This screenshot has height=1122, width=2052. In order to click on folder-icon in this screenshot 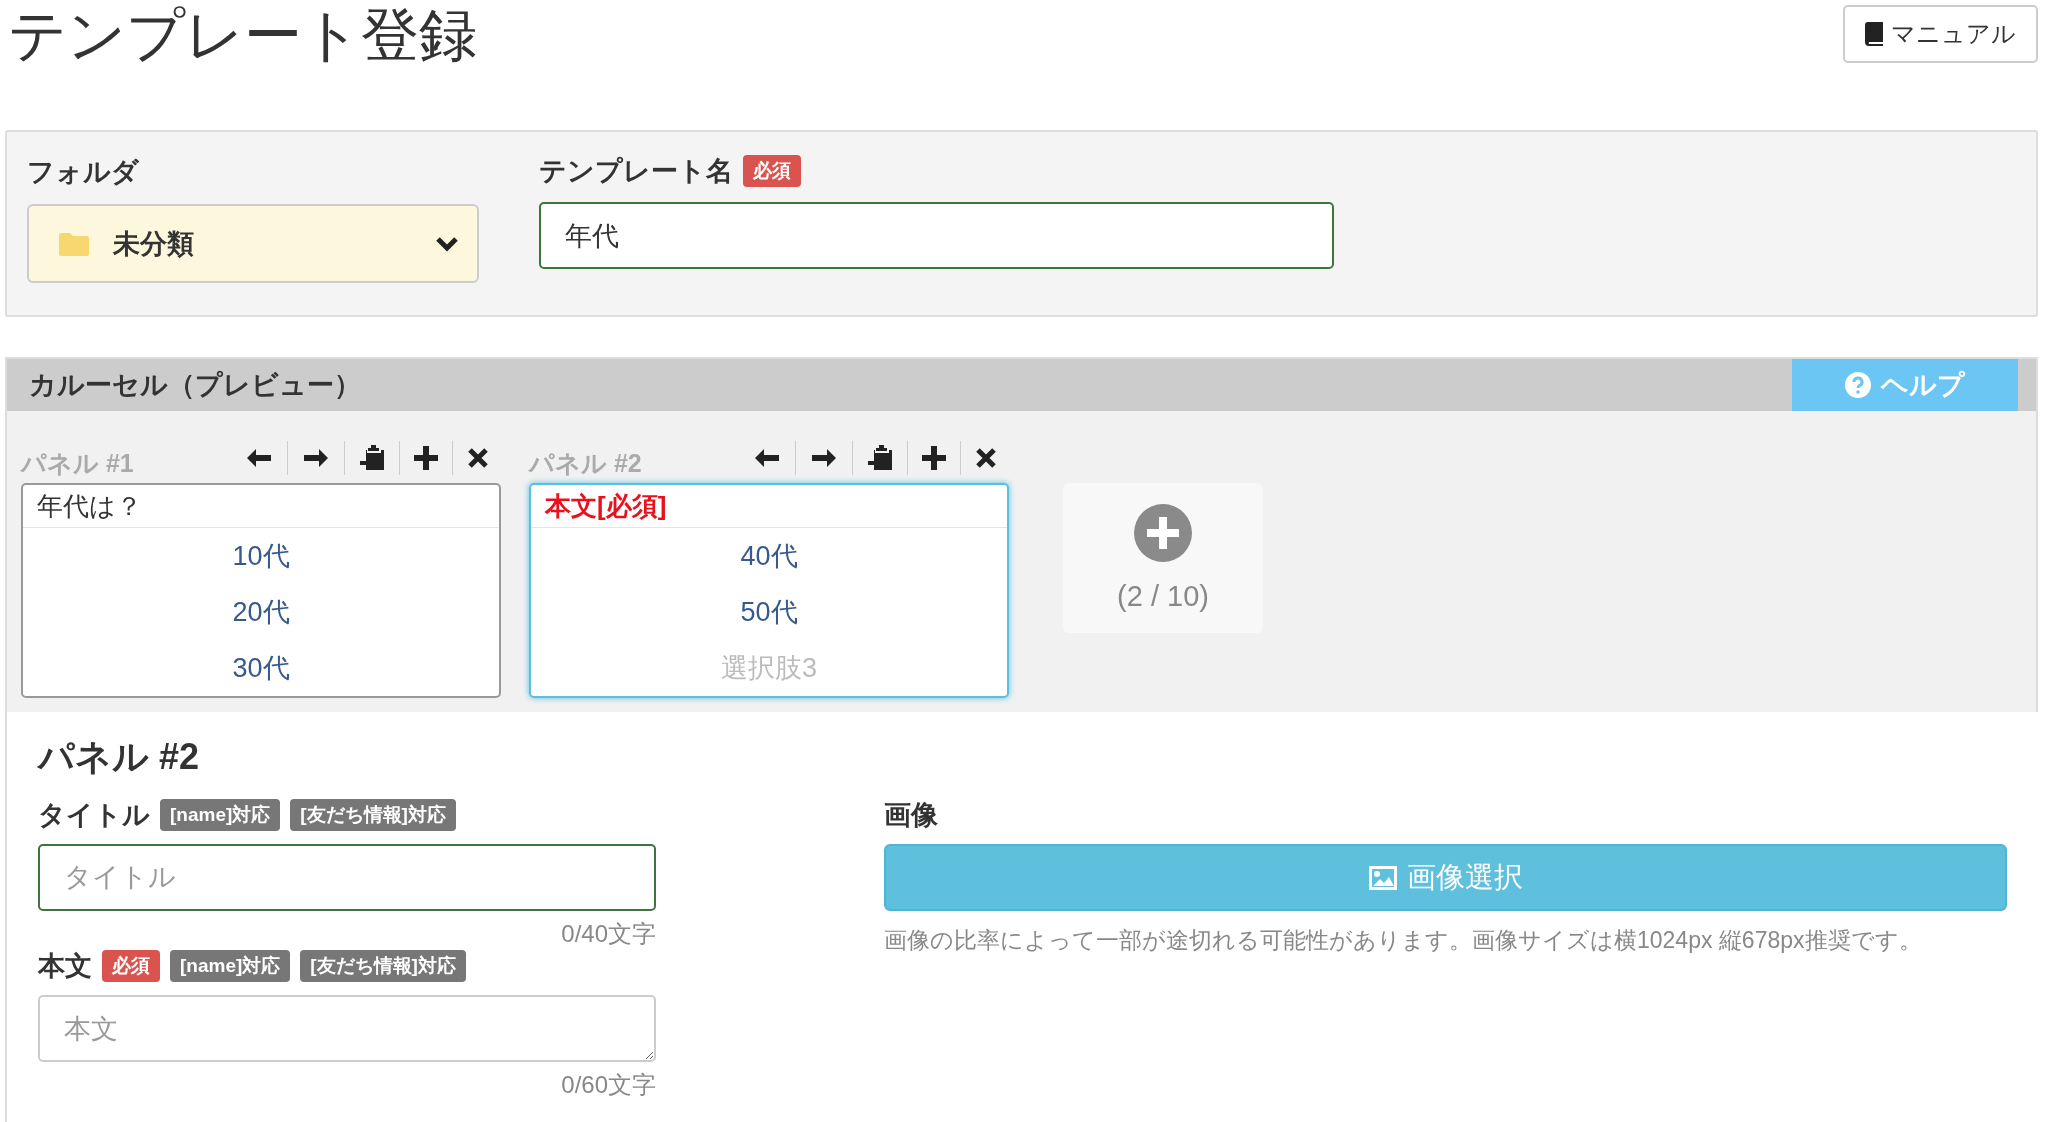, I will do `click(74, 243)`.